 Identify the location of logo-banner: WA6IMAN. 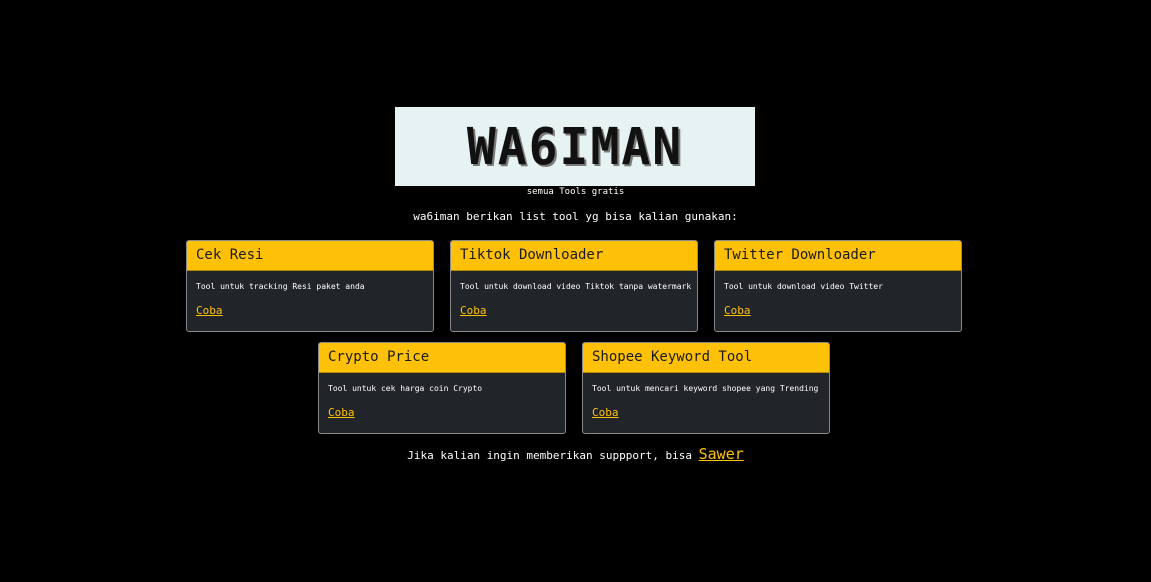
(575, 146).